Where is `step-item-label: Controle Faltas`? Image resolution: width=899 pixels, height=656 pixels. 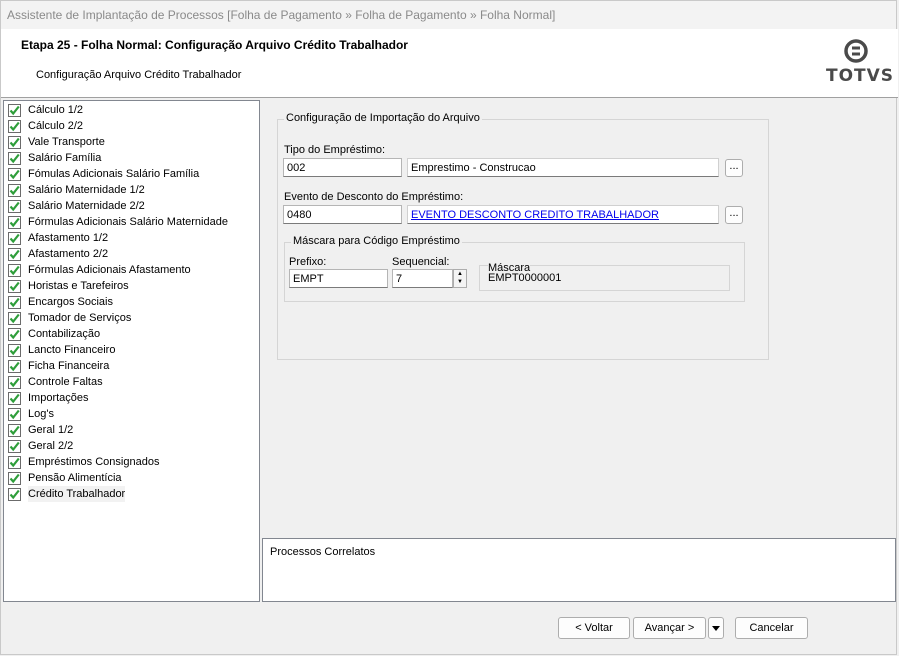
step-item-label: Controle Faltas is located at coordinates (65, 382).